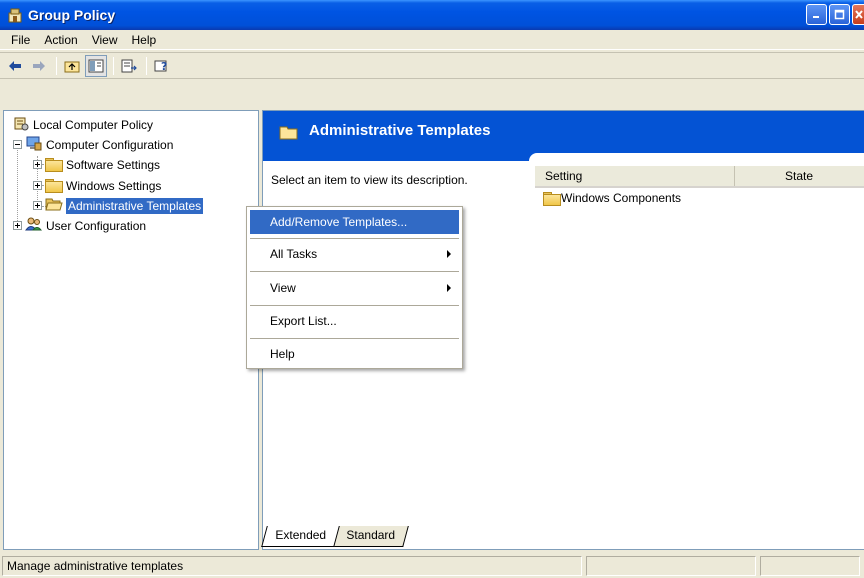 This screenshot has width=864, height=578. Describe the element at coordinates (20, 40) in the screenshot. I see `menu-file: File` at that location.